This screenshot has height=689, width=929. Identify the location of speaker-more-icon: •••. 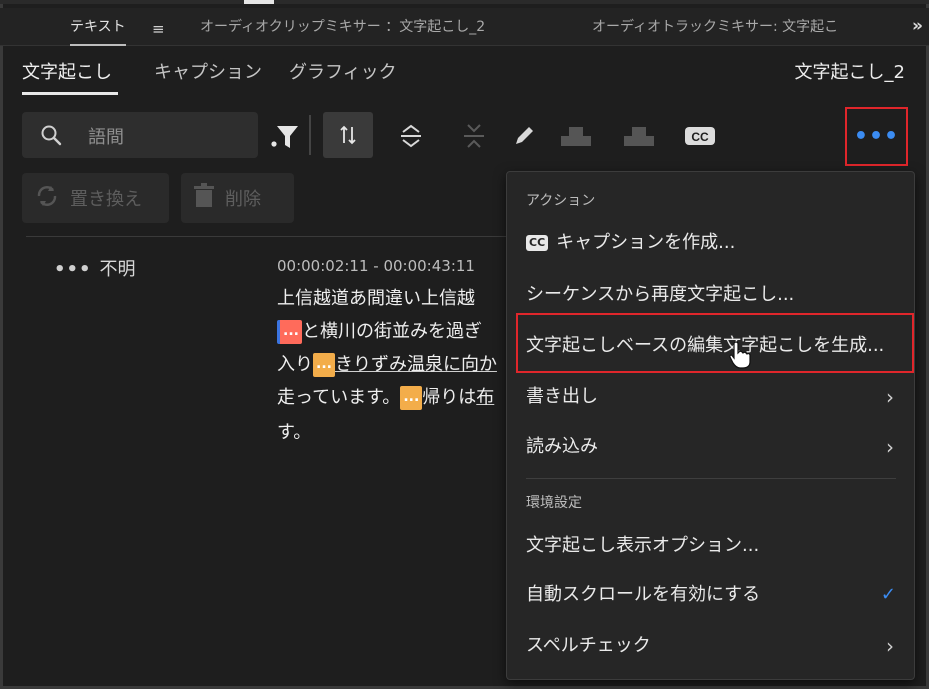
(73, 269).